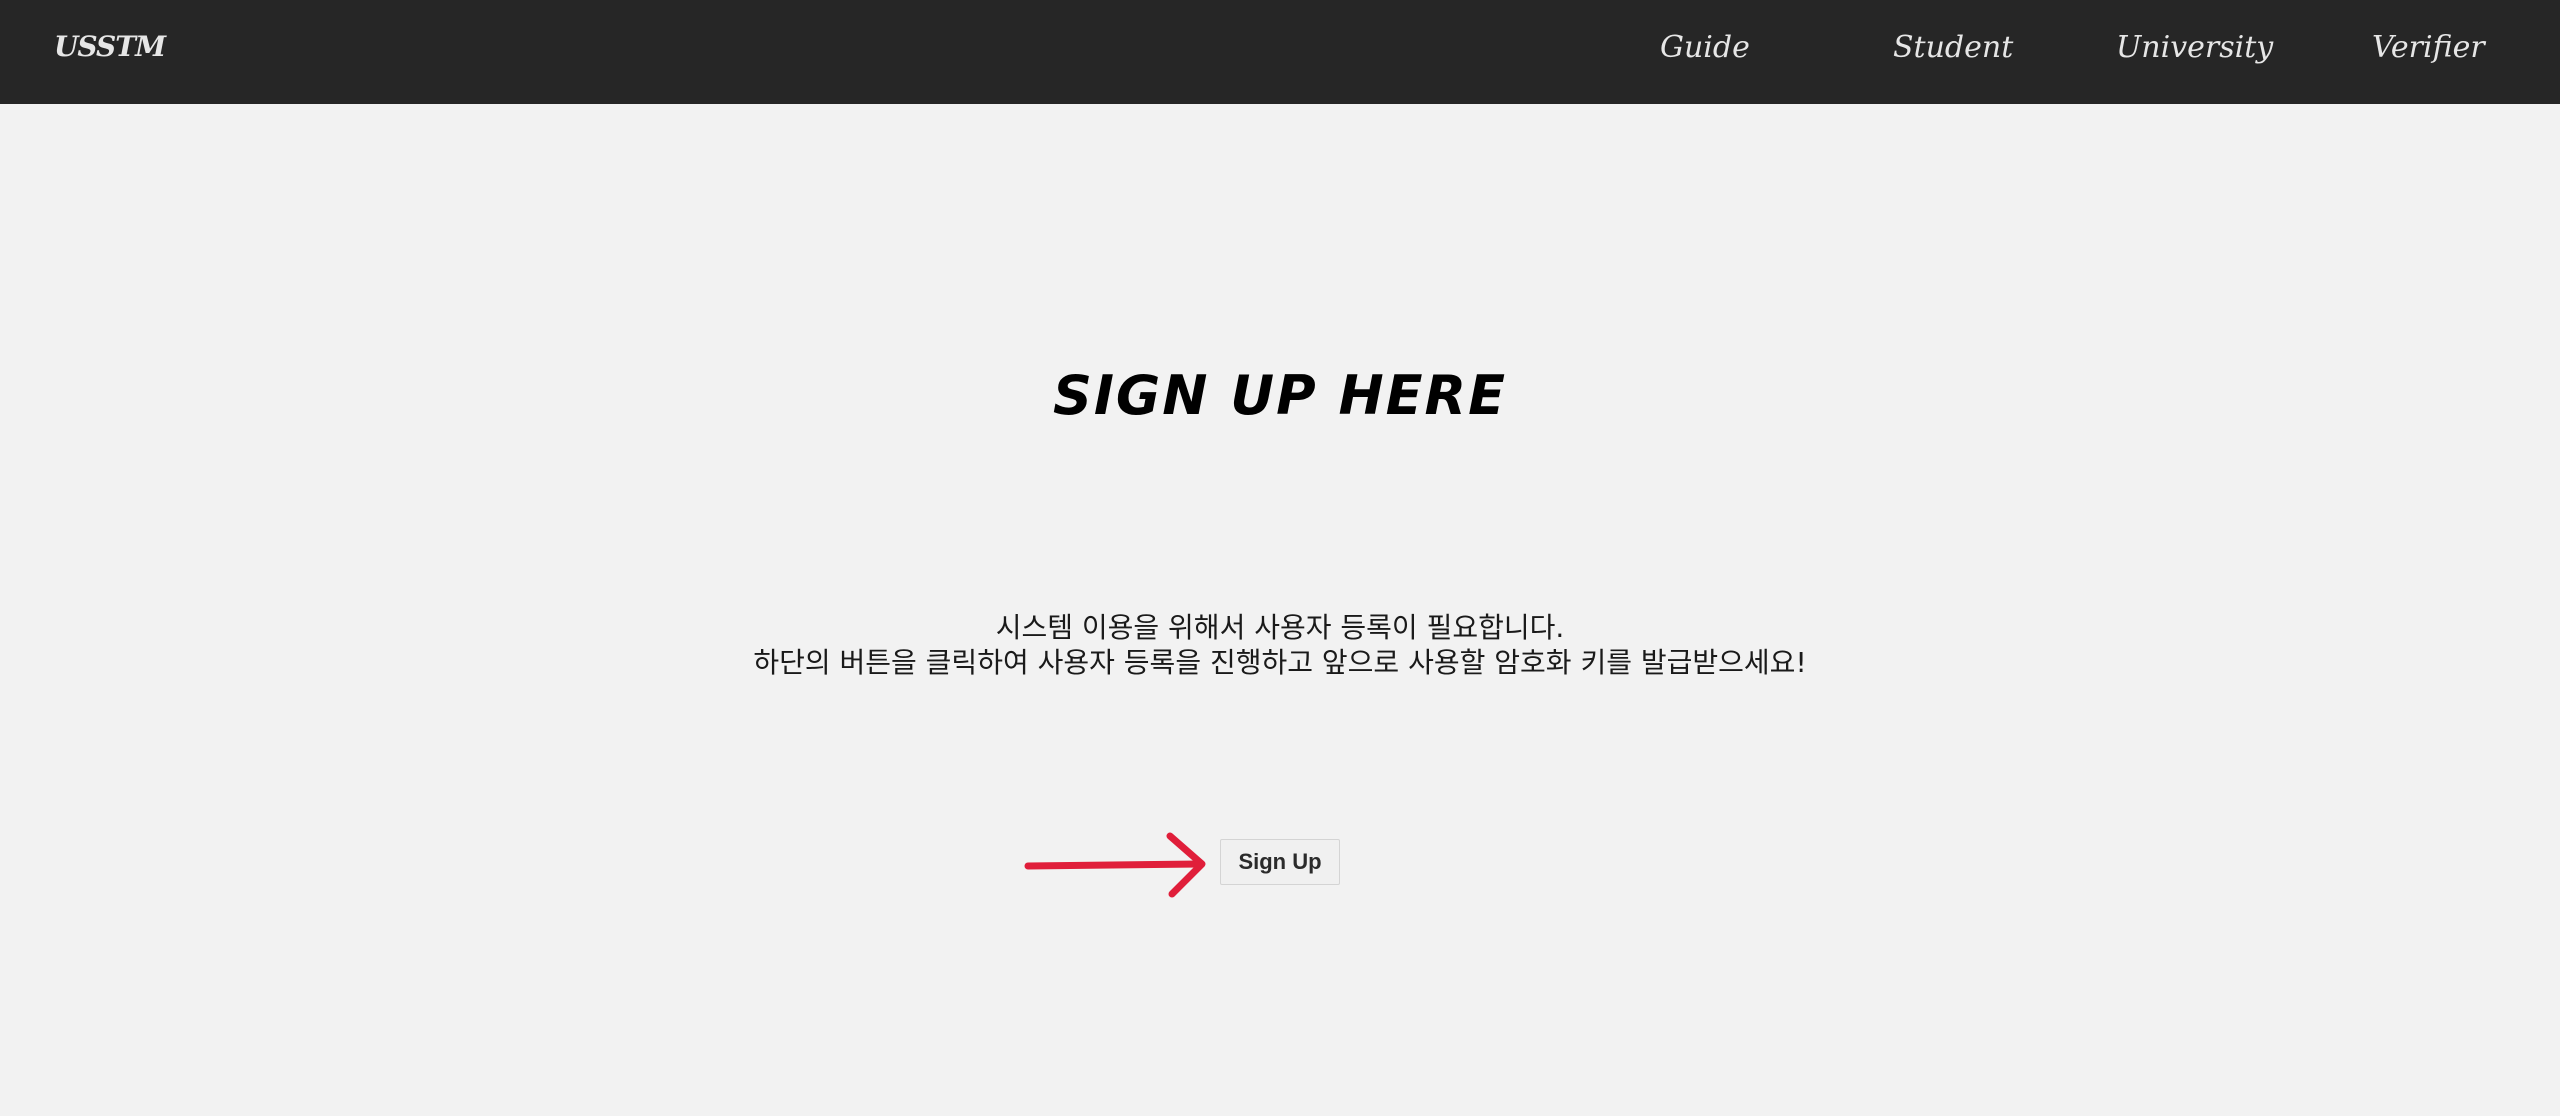 The width and height of the screenshot is (2560, 1116). Describe the element at coordinates (1115, 865) in the screenshot. I see `arrow-right-icon` at that location.